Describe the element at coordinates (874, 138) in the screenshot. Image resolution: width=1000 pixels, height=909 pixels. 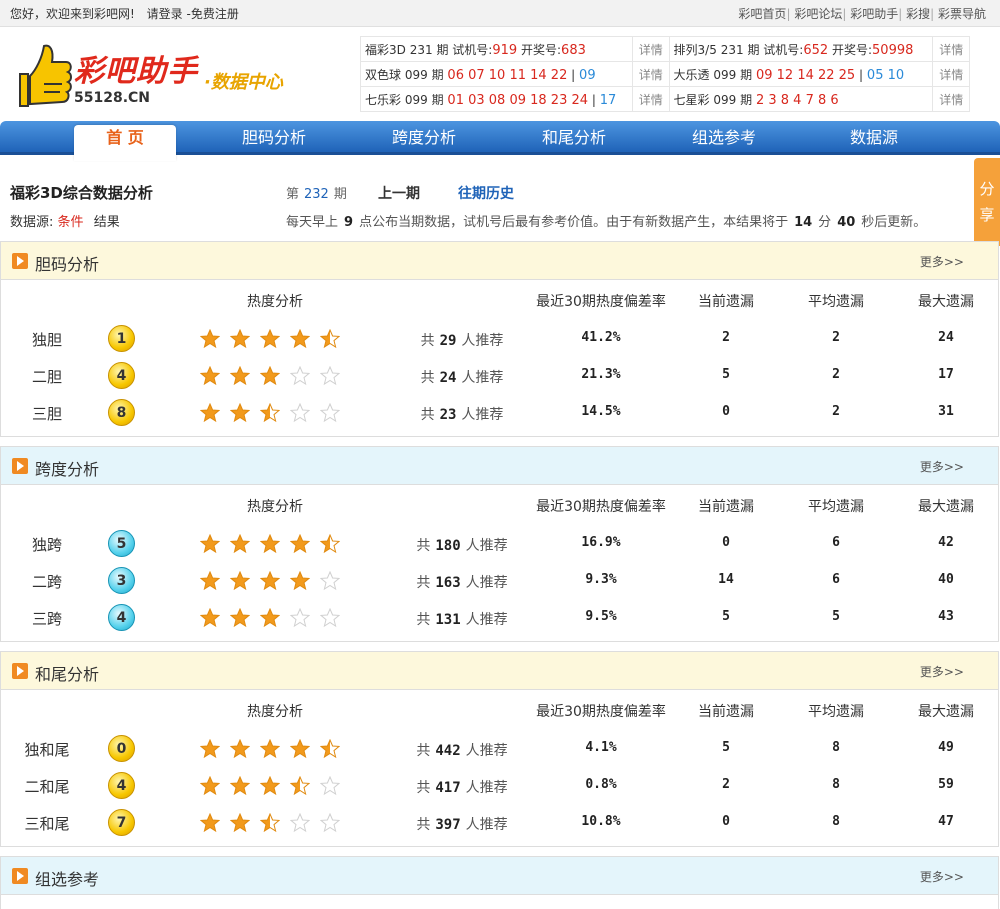
I see `nav-data-source: 数据源` at that location.